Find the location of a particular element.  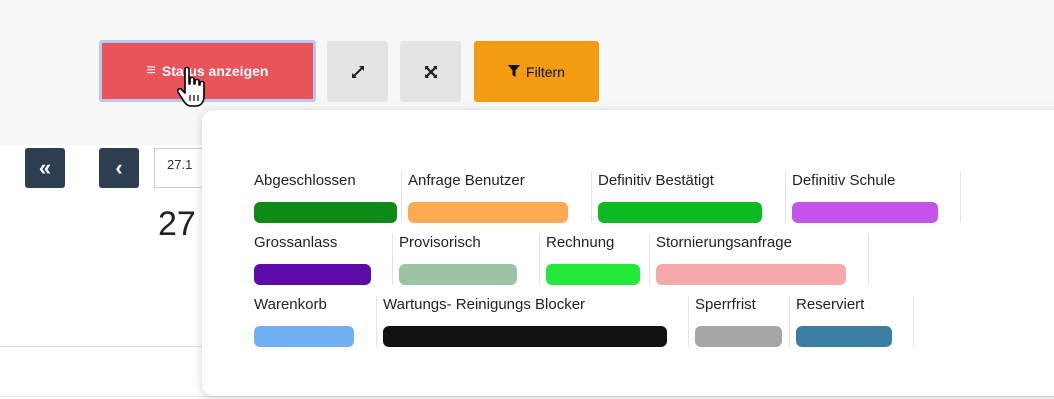

date-input-value: 27.1 is located at coordinates (180, 164).